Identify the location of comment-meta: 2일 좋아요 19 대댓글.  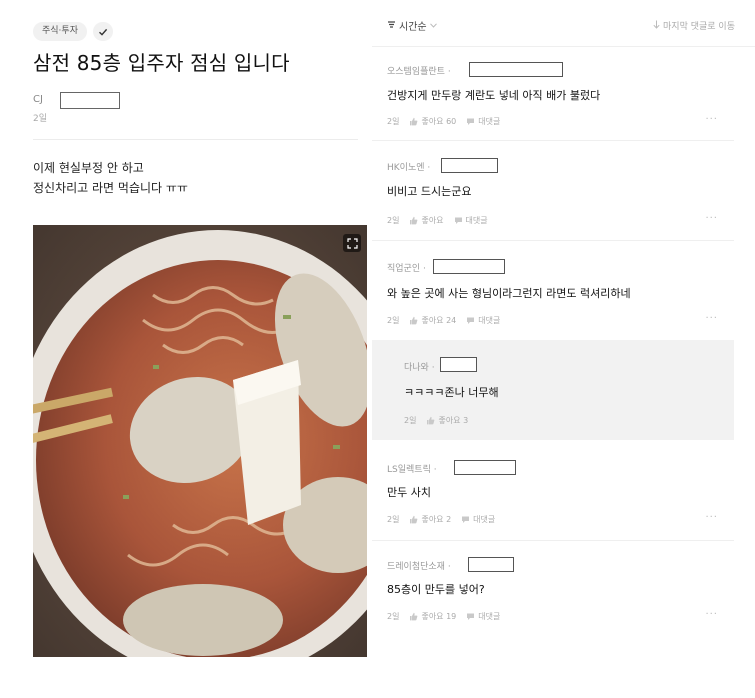
(443, 616).